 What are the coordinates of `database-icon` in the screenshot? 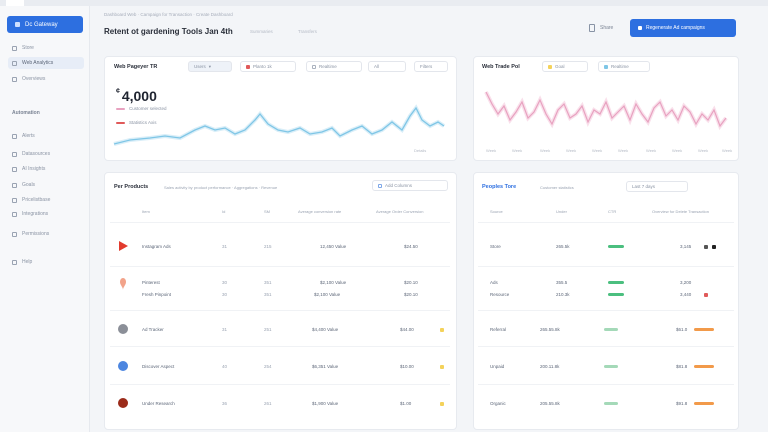 It's located at (14, 154).